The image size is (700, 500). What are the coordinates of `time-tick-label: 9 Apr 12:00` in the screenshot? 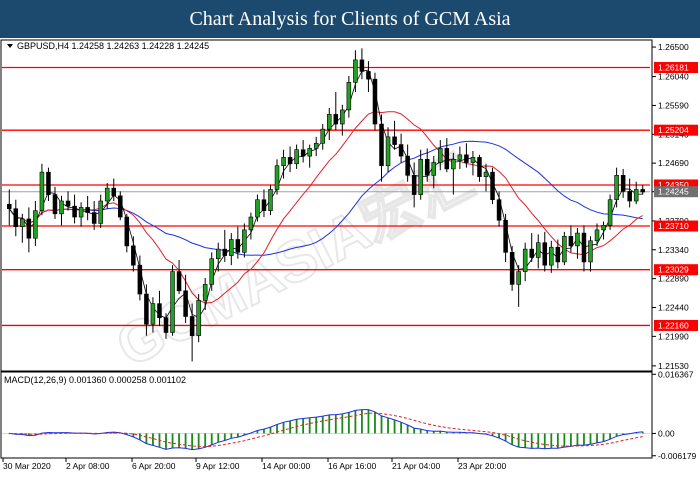 It's located at (218, 466).